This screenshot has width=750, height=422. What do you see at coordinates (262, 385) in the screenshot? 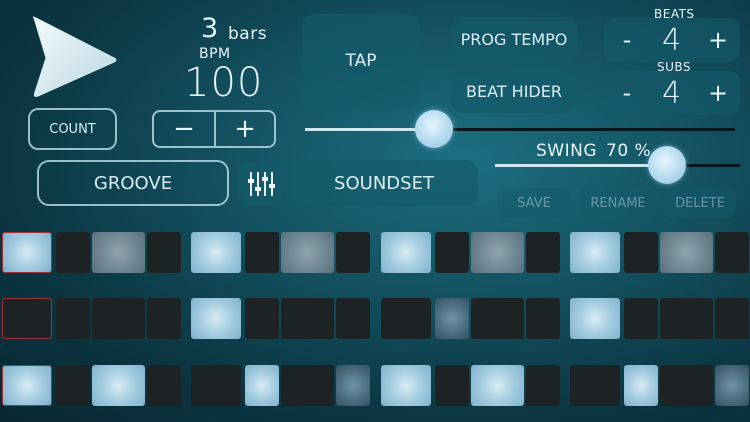
I see `step-pad-r3-s6` at bounding box center [262, 385].